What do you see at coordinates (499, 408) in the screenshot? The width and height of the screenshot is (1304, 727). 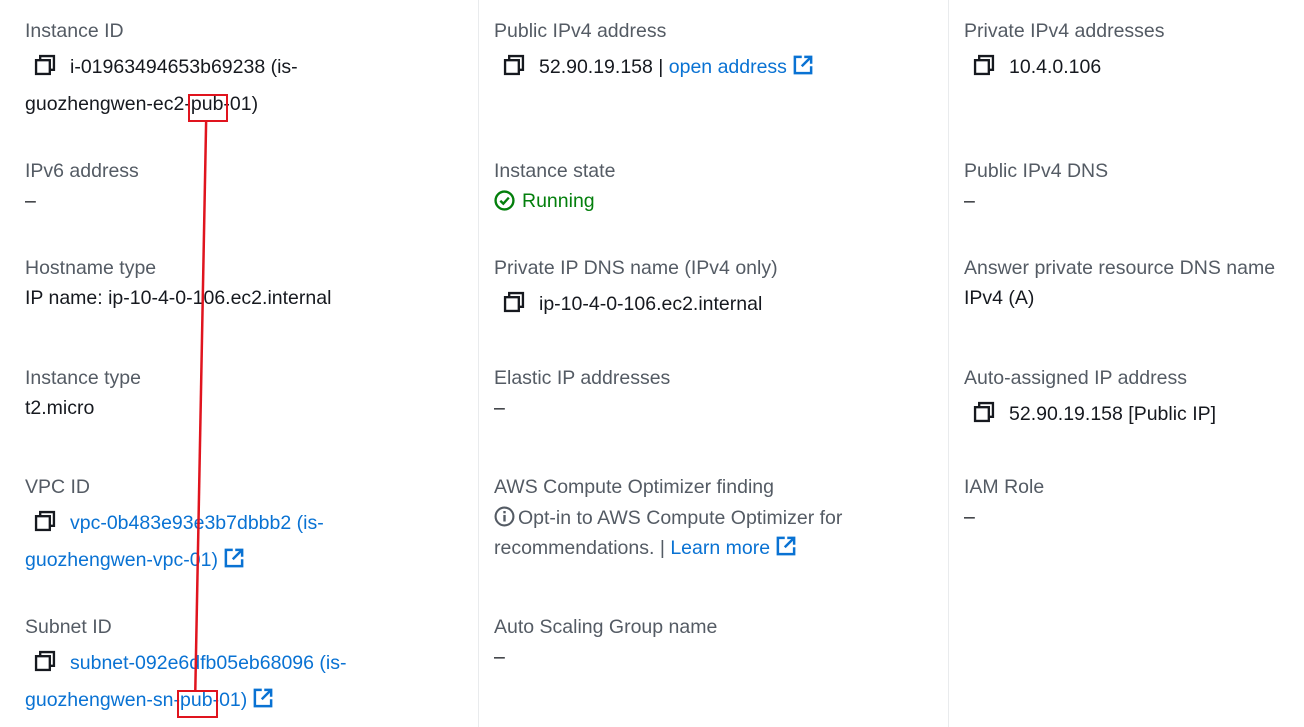 I see `elastic-ip-value: –` at bounding box center [499, 408].